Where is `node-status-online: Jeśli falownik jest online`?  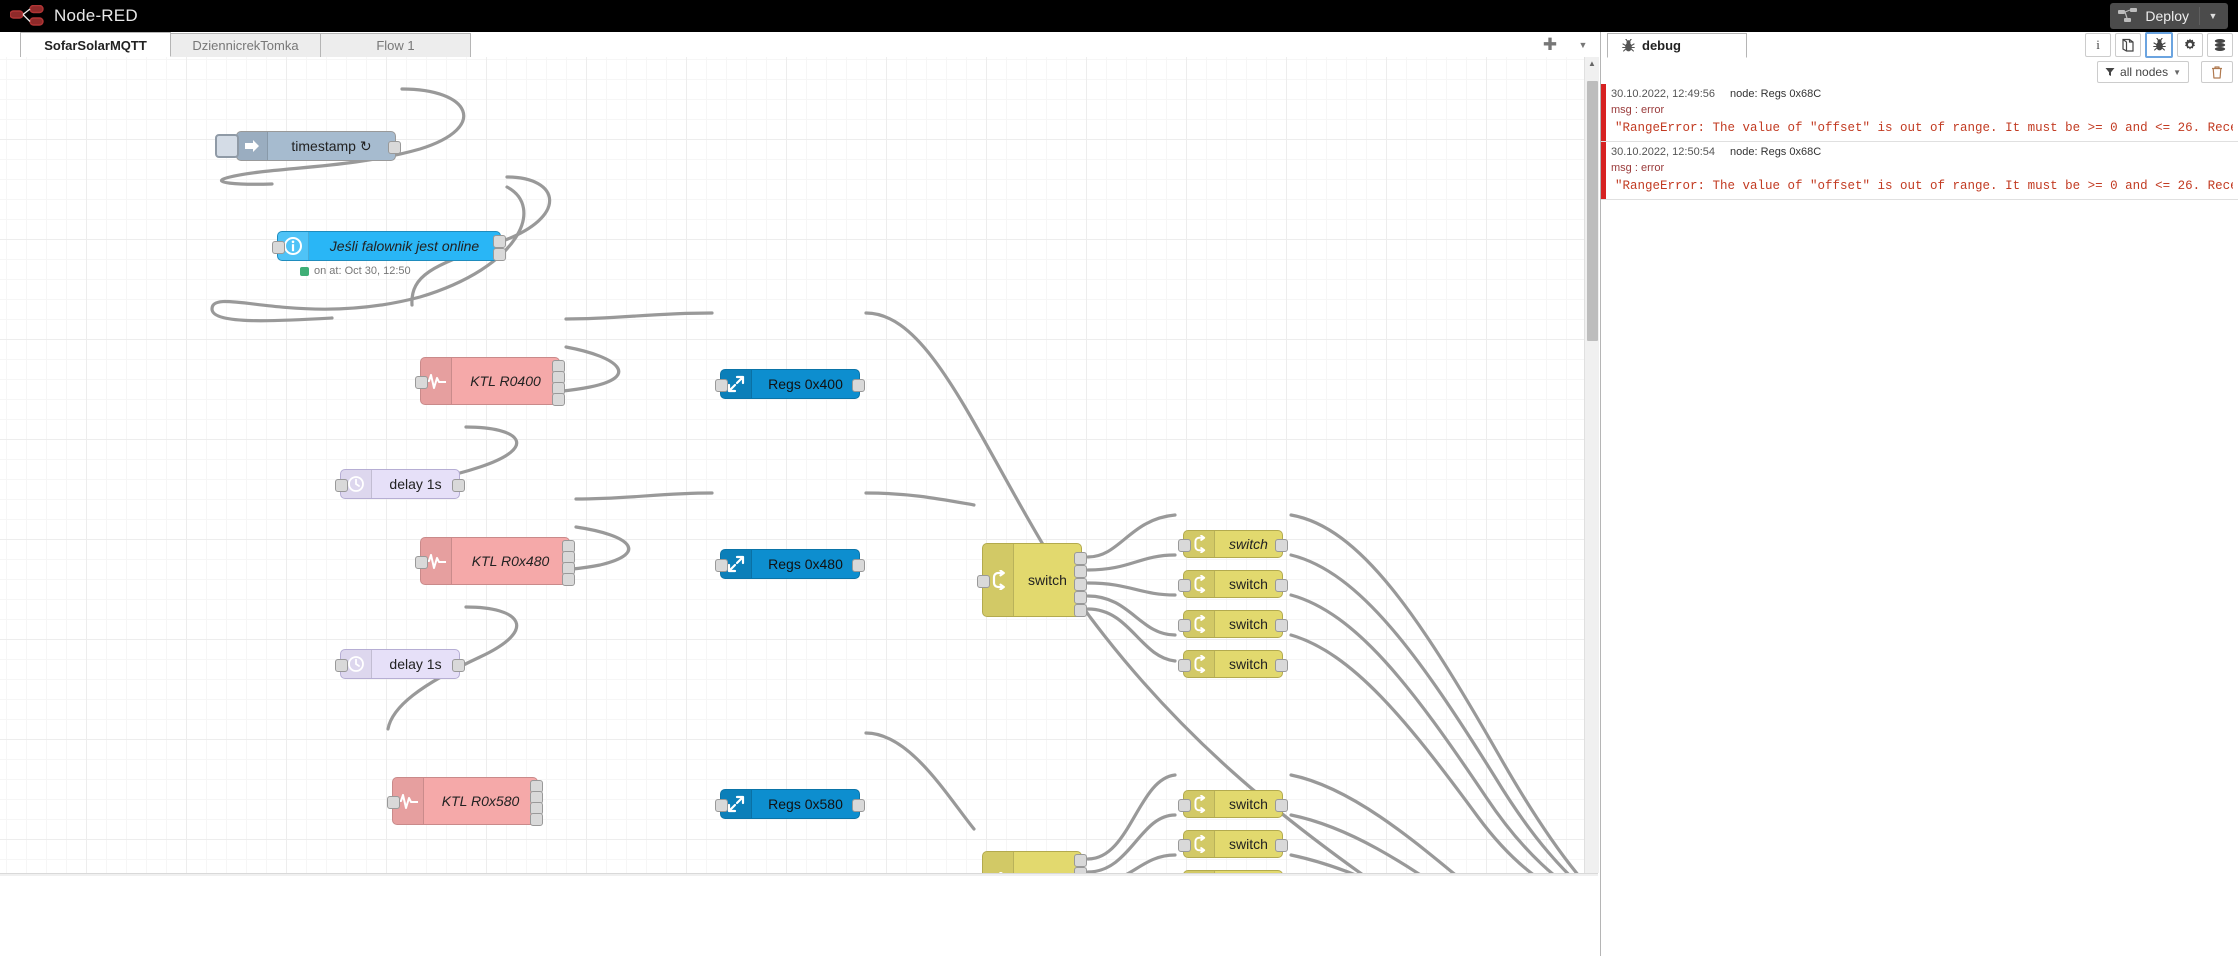
node-status-online: Jeśli falownik jest online is located at coordinates (389, 246).